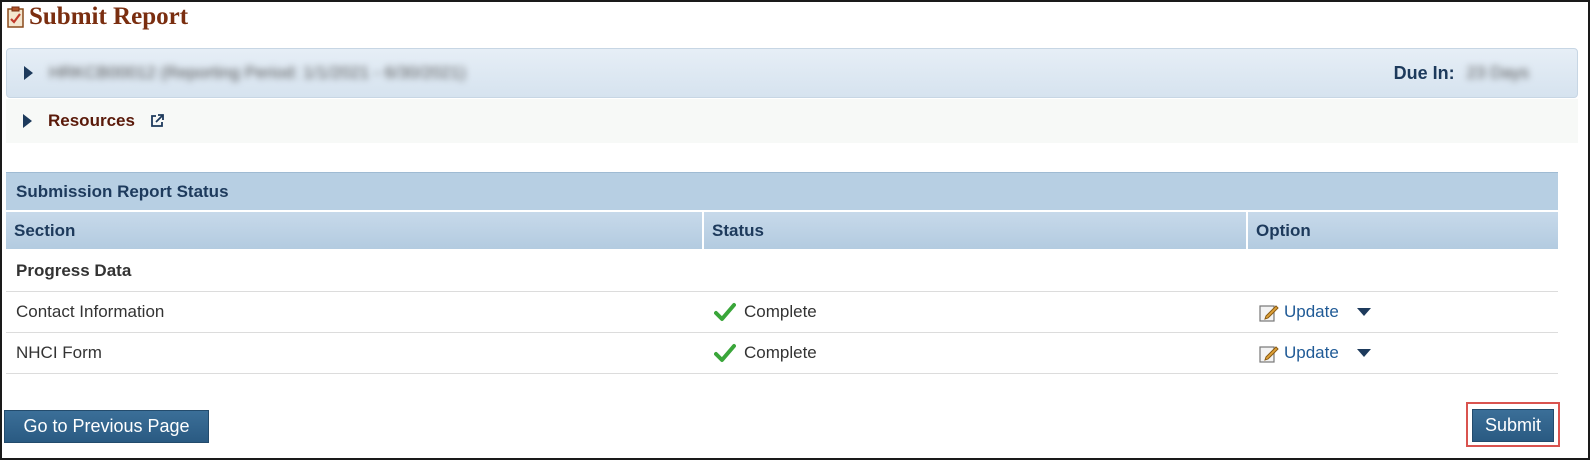  Describe the element at coordinates (355, 230) in the screenshot. I see `column-header-section: Section` at that location.